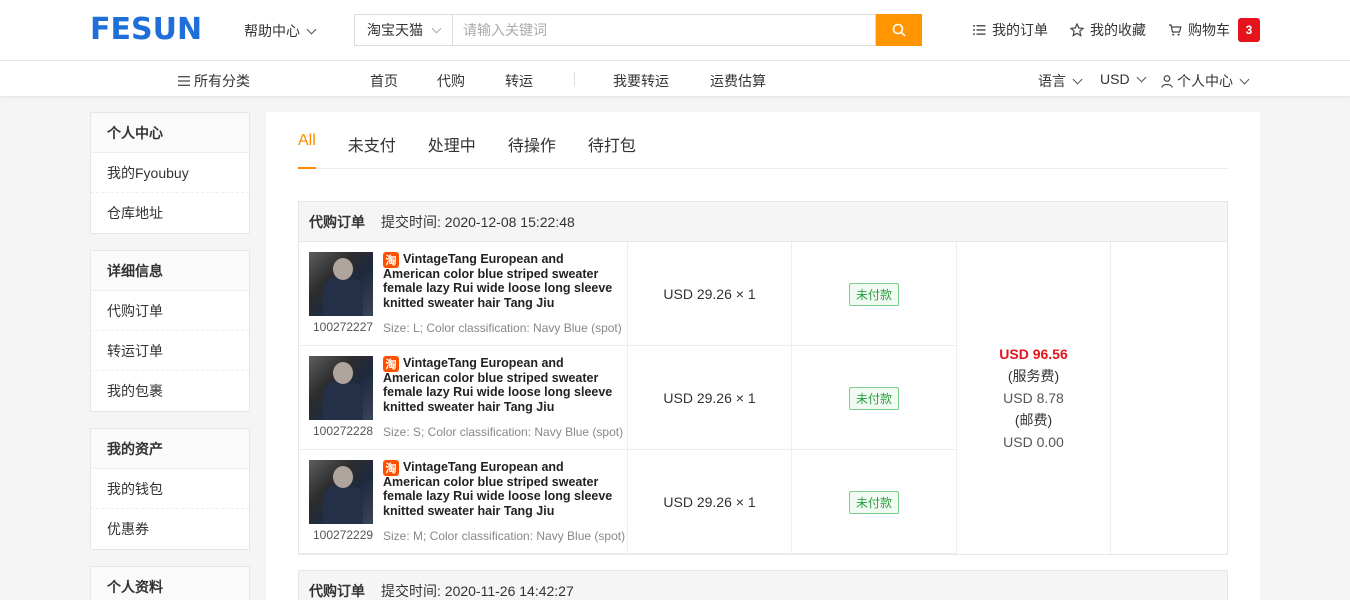  What do you see at coordinates (532, 140) in the screenshot?
I see `tab-pending-action: 待操作` at bounding box center [532, 140].